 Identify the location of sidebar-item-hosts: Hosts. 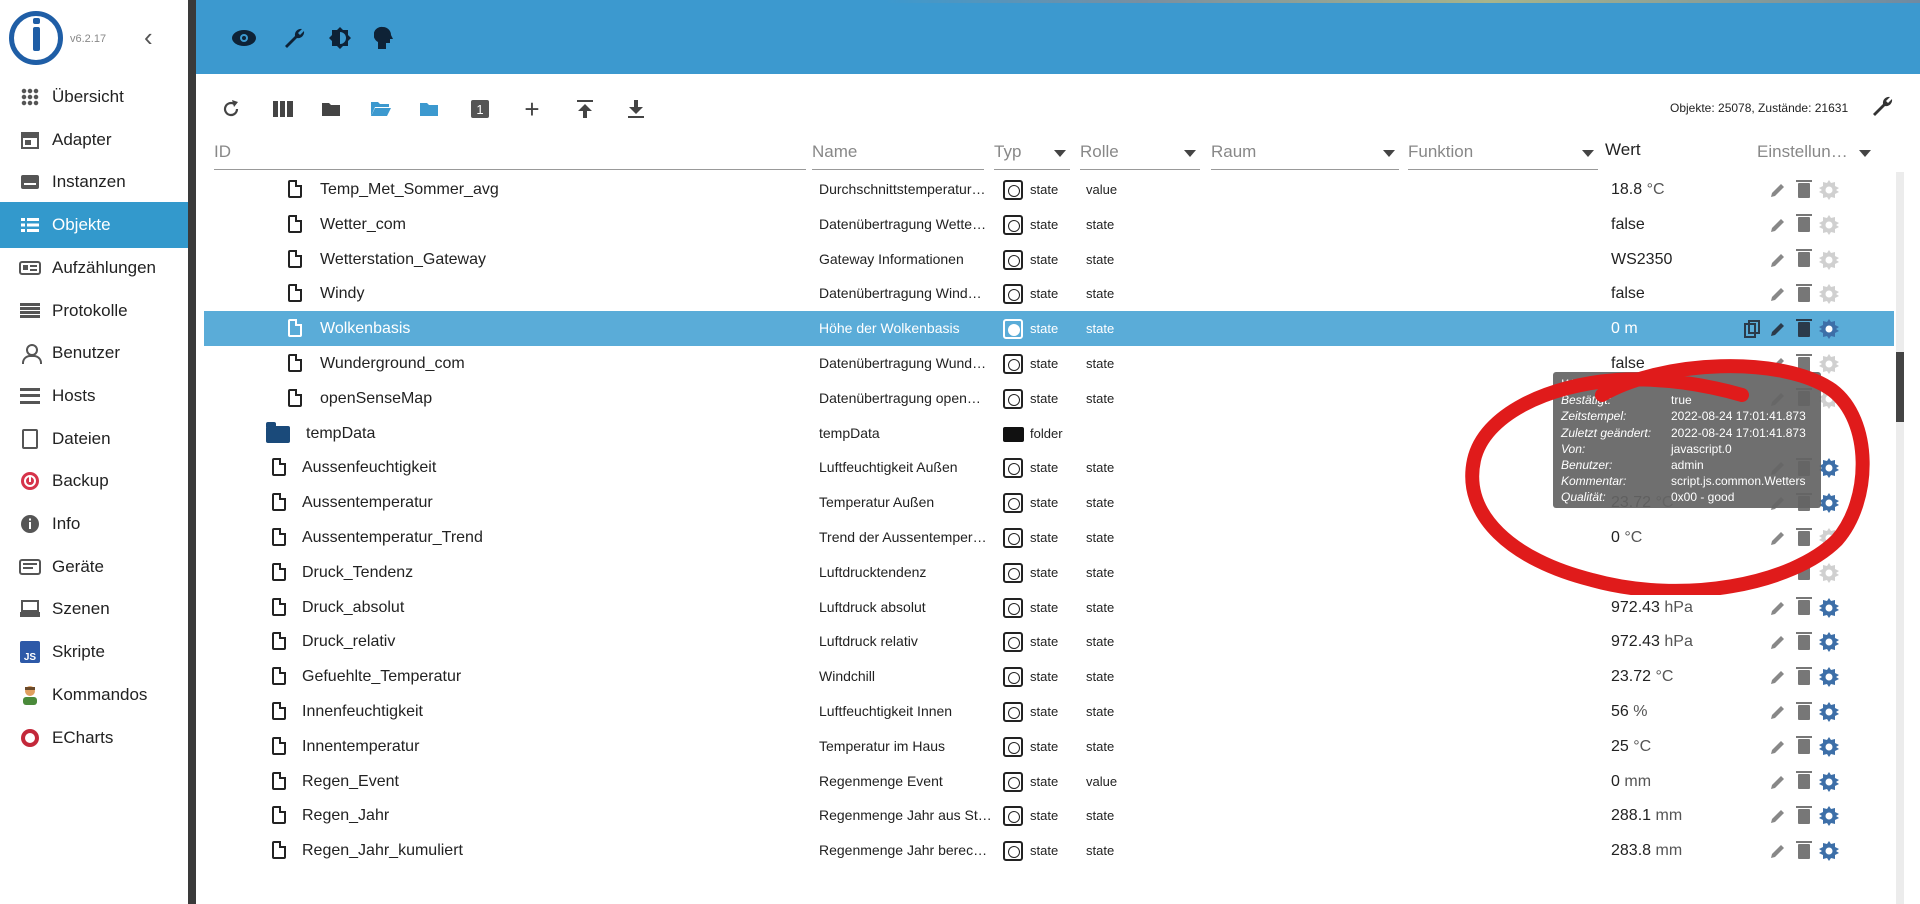
(94, 396).